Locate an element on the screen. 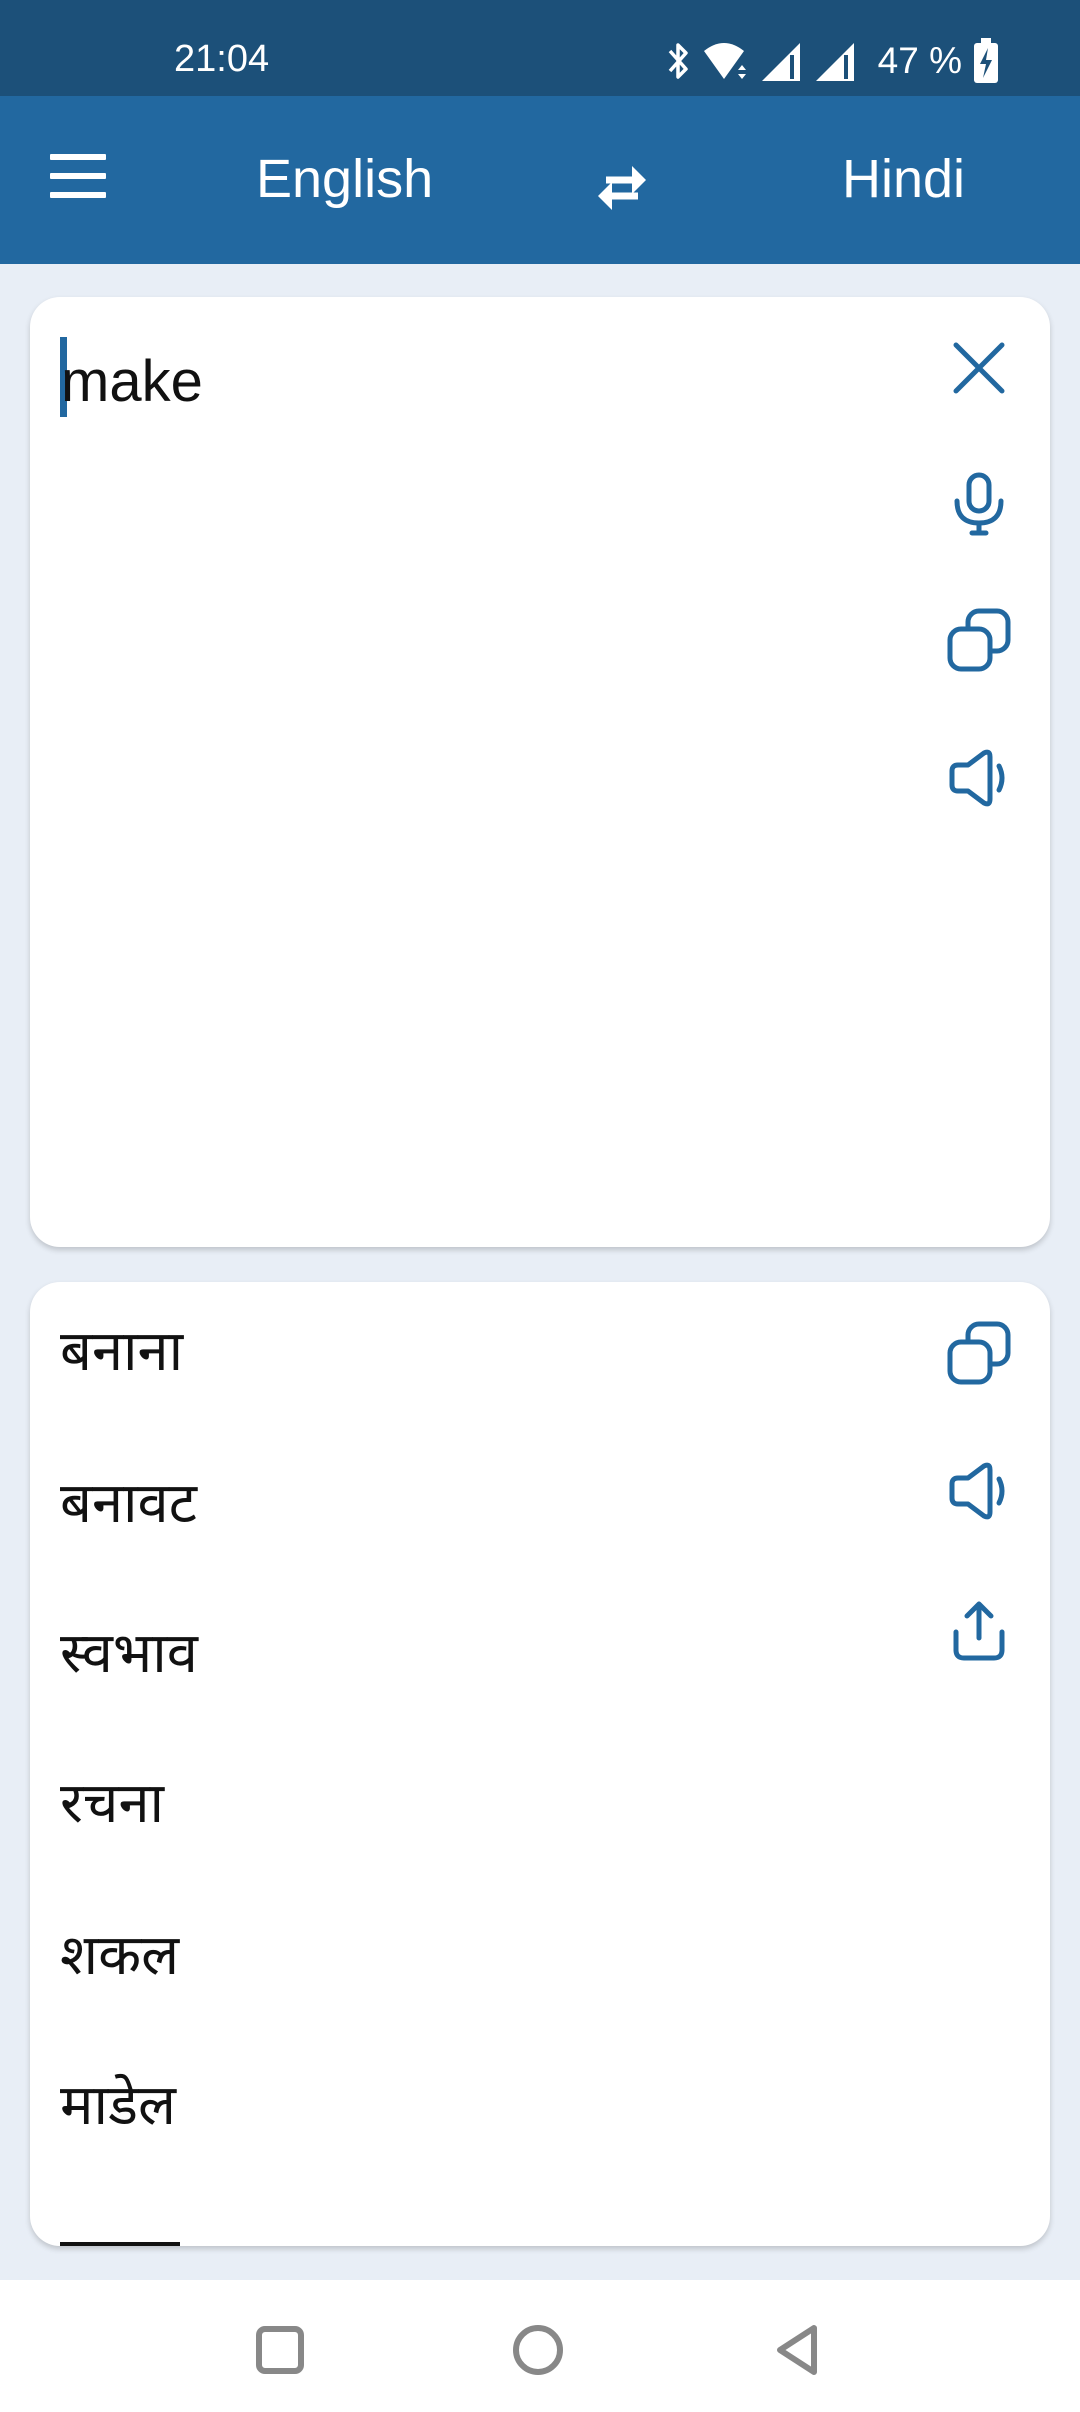 Image resolution: width=1080 pixels, height=2412 pixels. status-icons: 47 % is located at coordinates (833, 61).